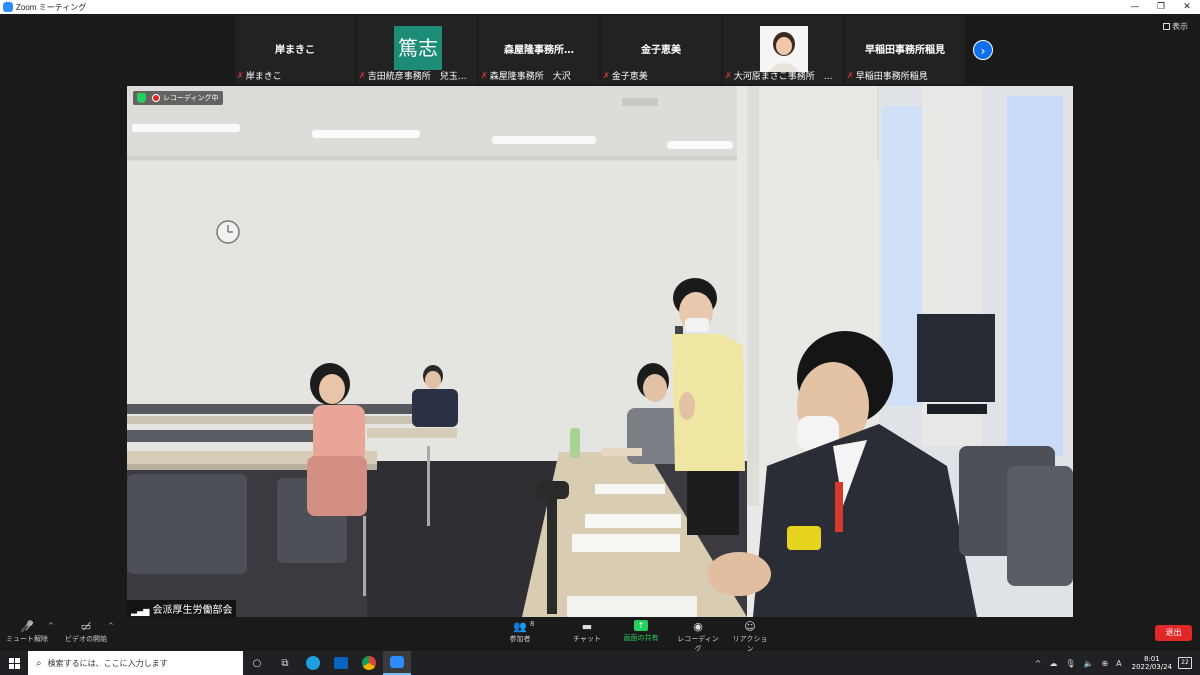  I want to click on start-video-button: ▭̸ ビデオの開始 ^, so click(89, 632).